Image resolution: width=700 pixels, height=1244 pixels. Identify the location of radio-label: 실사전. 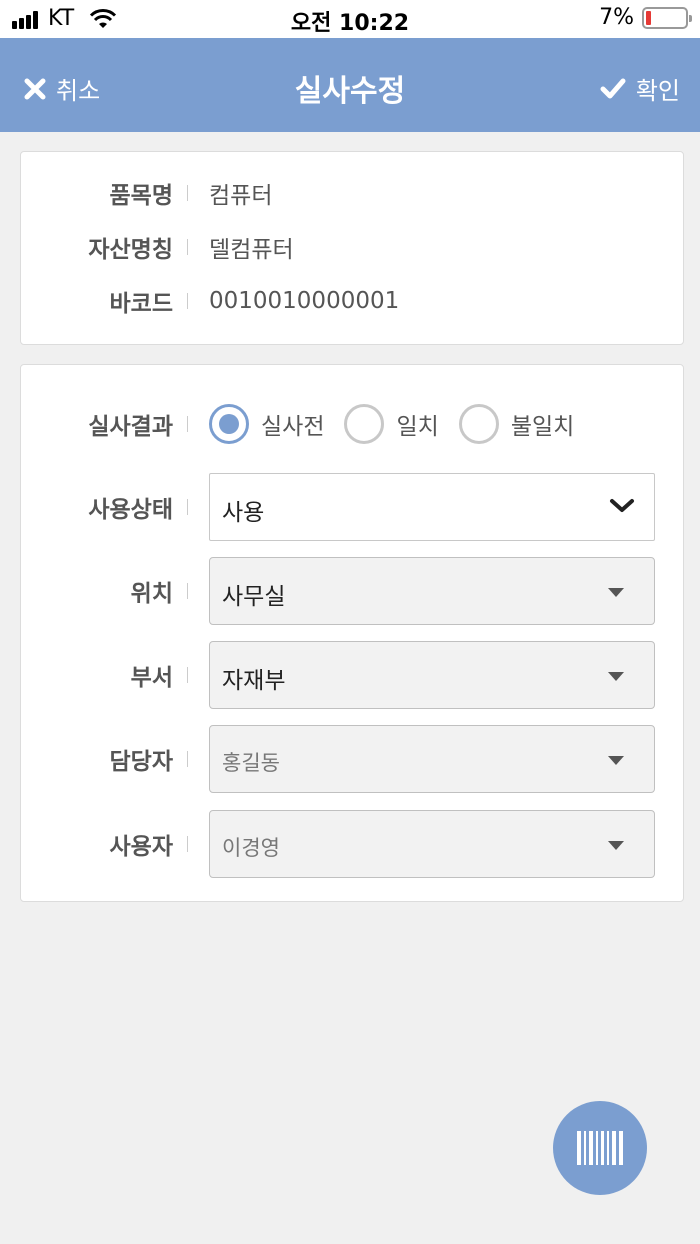
(293, 427).